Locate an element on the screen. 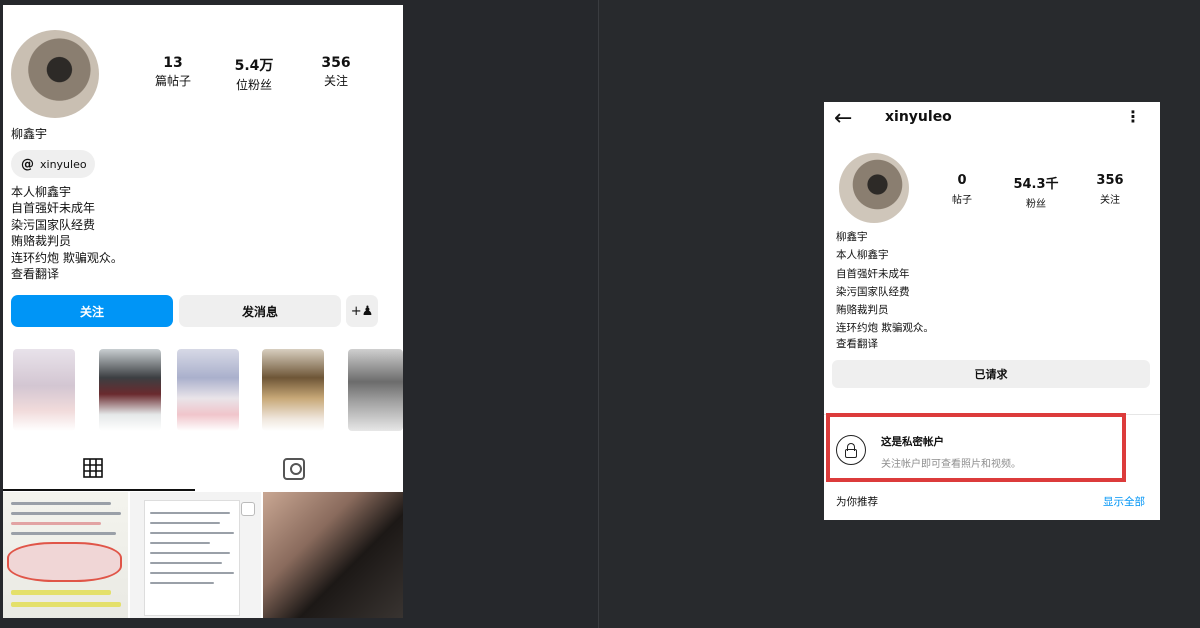 The height and width of the screenshot is (628, 1200). grid-icon is located at coordinates (93, 468).